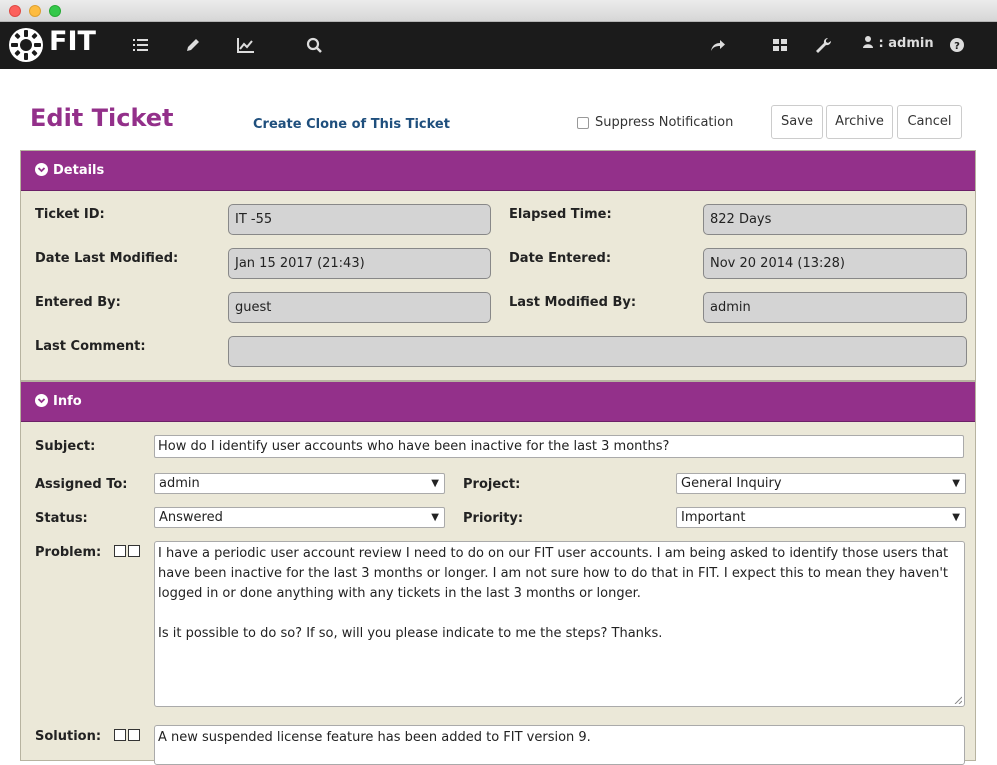  I want to click on archive-button: Archive, so click(859, 122).